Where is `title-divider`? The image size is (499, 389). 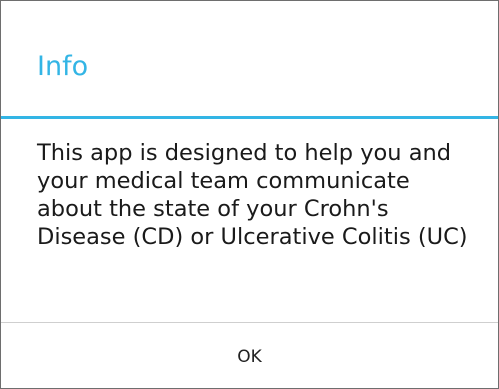 title-divider is located at coordinates (249, 117).